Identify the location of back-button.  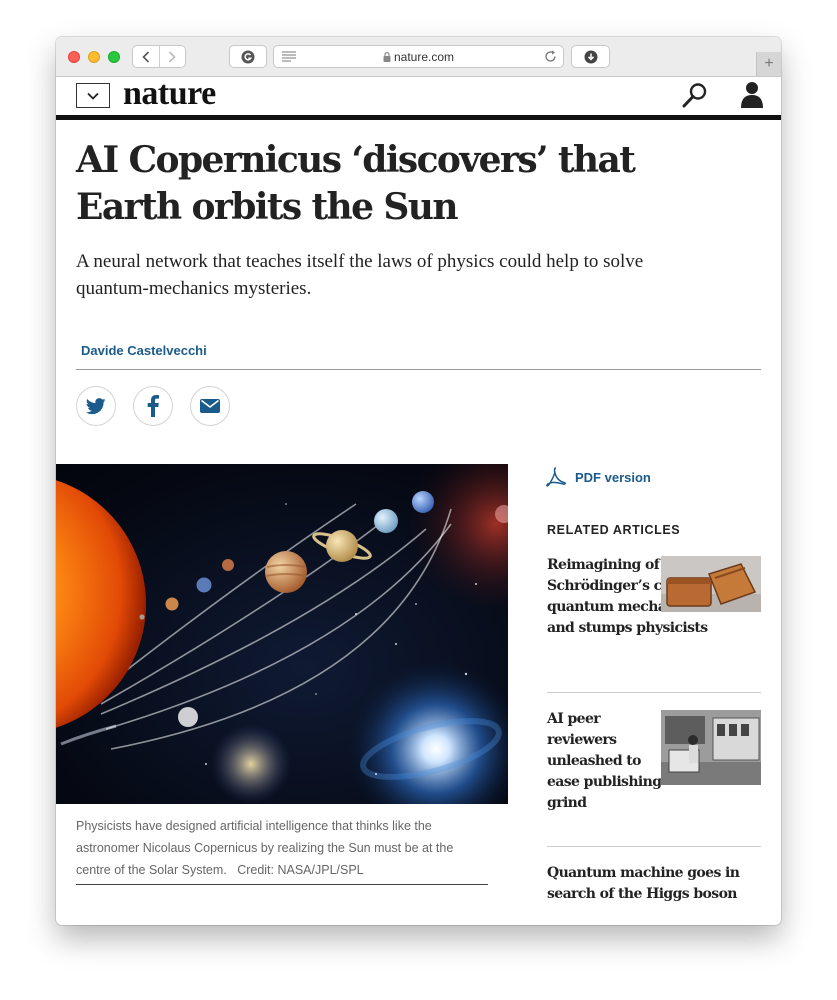
(146, 56).